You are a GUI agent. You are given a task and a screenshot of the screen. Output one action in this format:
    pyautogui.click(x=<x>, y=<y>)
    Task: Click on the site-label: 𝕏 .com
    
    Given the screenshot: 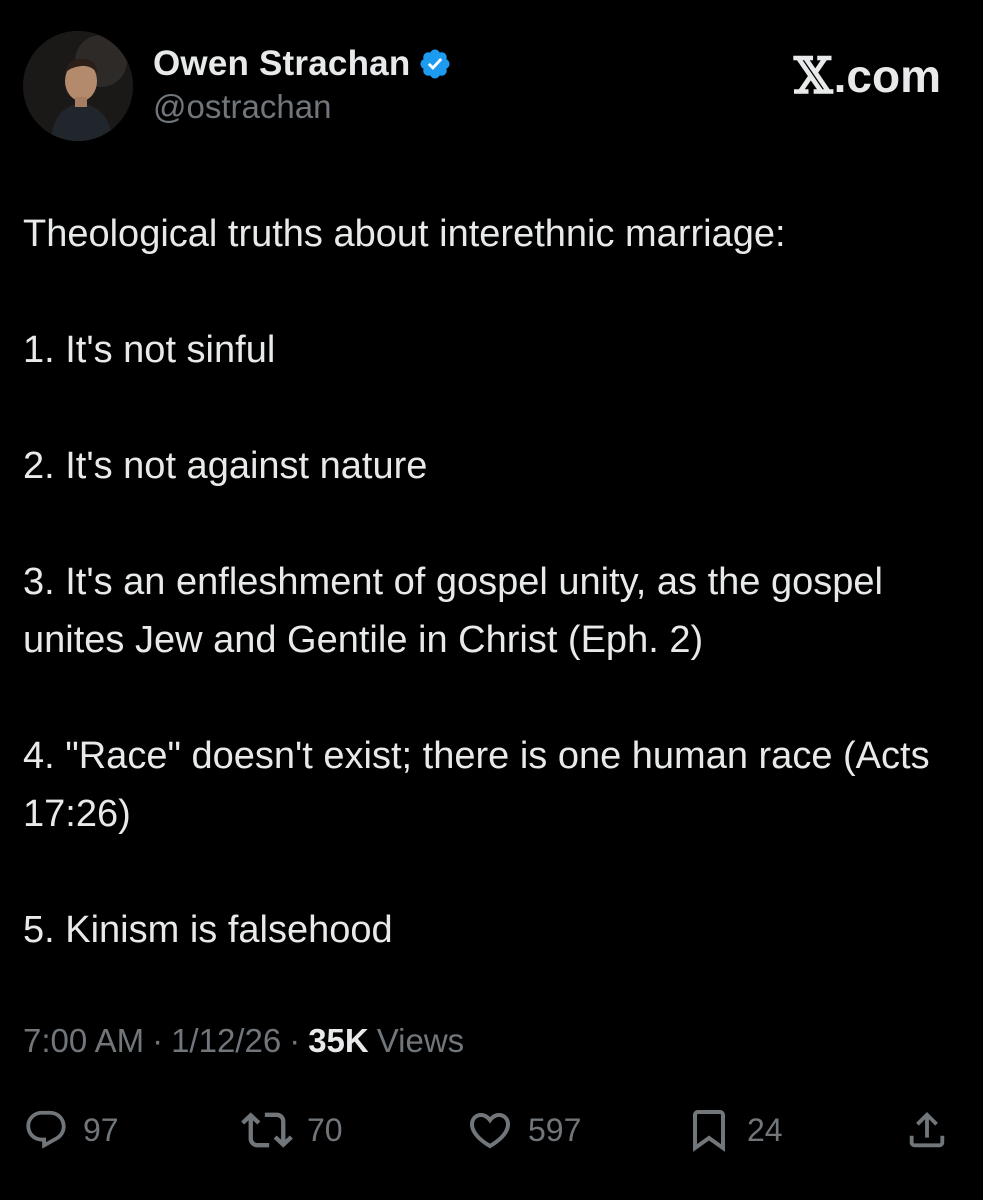 What is the action you would take?
    pyautogui.click(x=867, y=75)
    